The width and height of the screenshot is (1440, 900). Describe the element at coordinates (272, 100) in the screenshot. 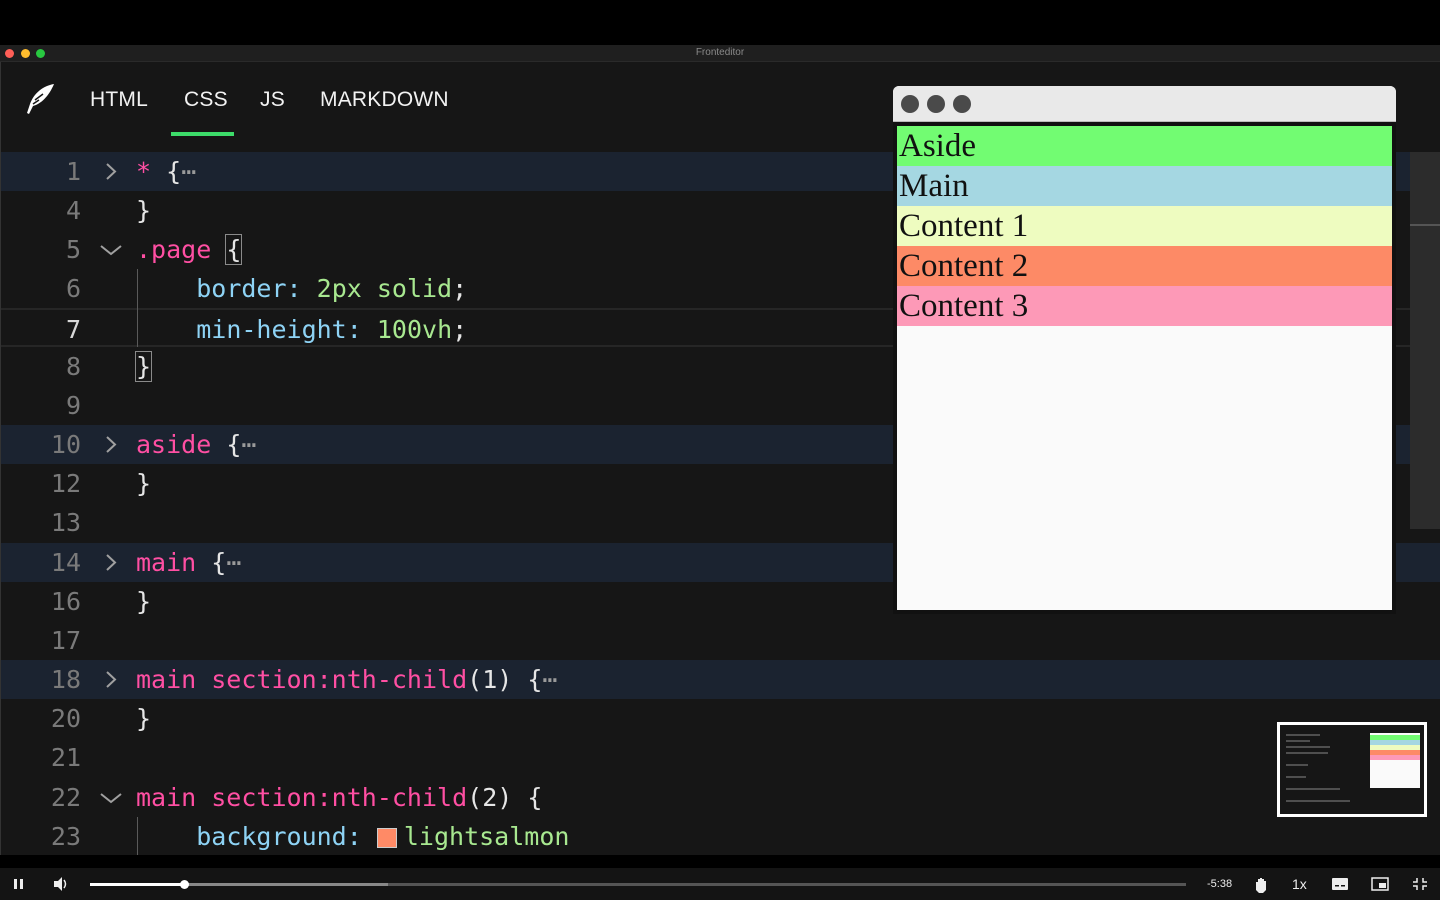

I see `tab-js: JS` at that location.